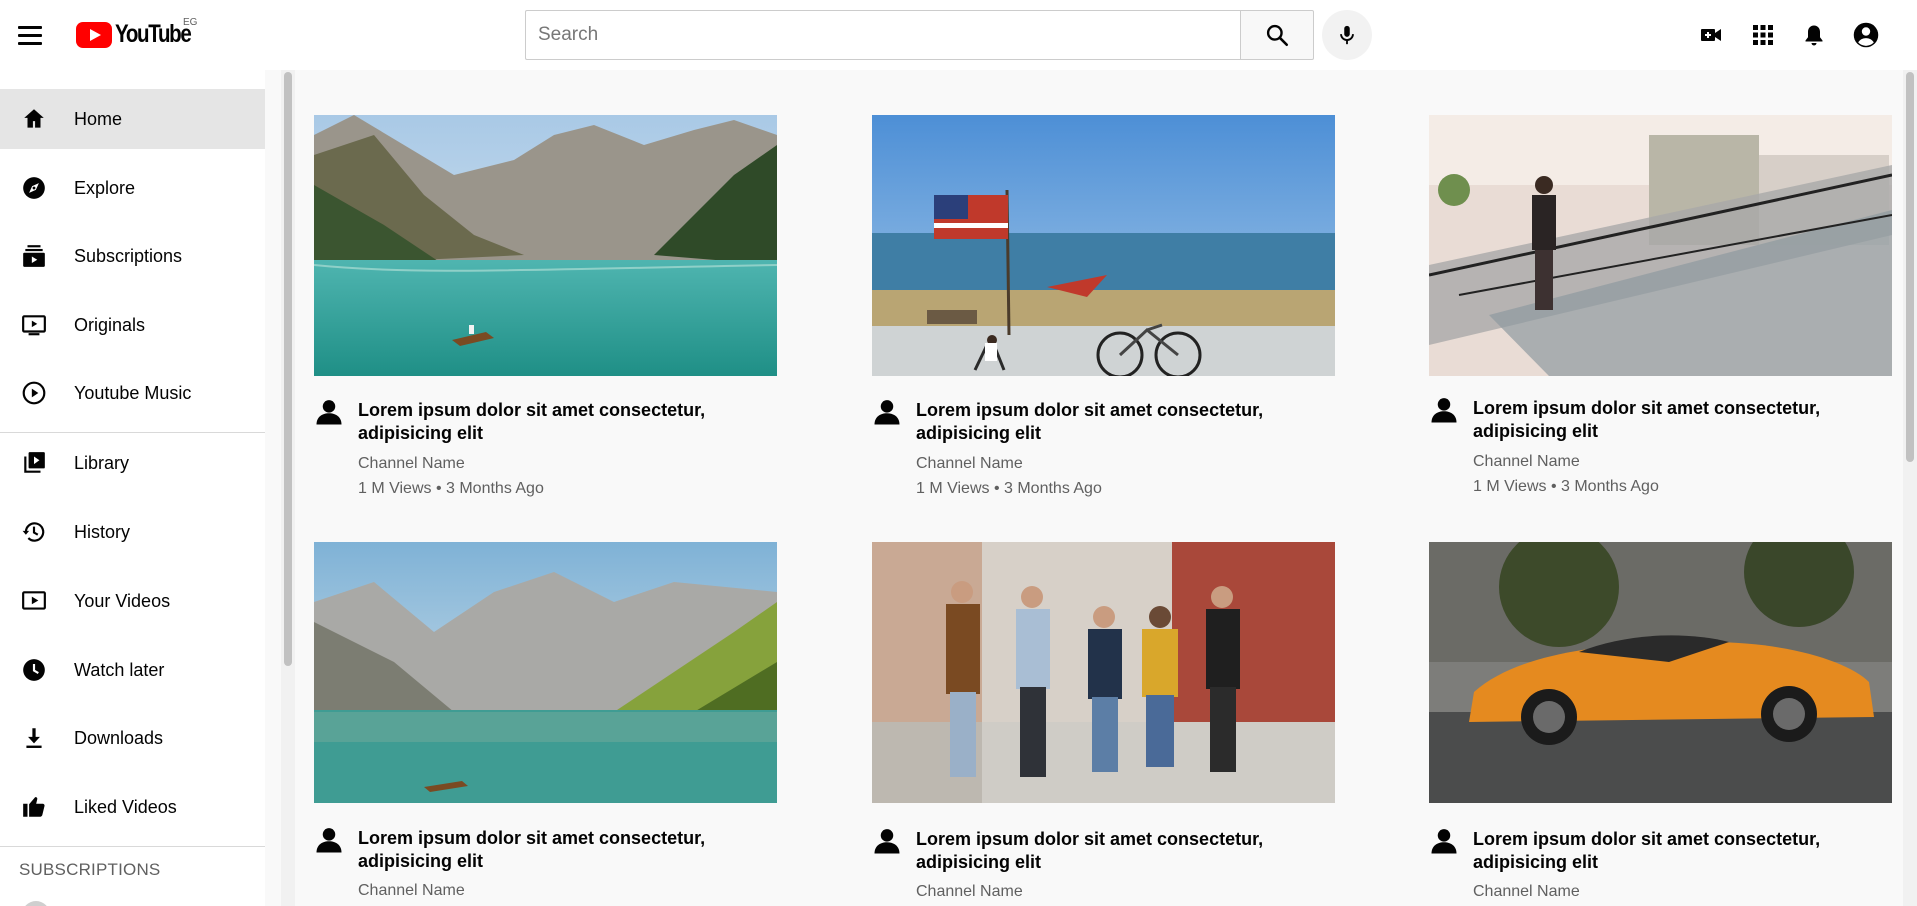 The width and height of the screenshot is (1917, 906). I want to click on search-bar, so click(919, 35).